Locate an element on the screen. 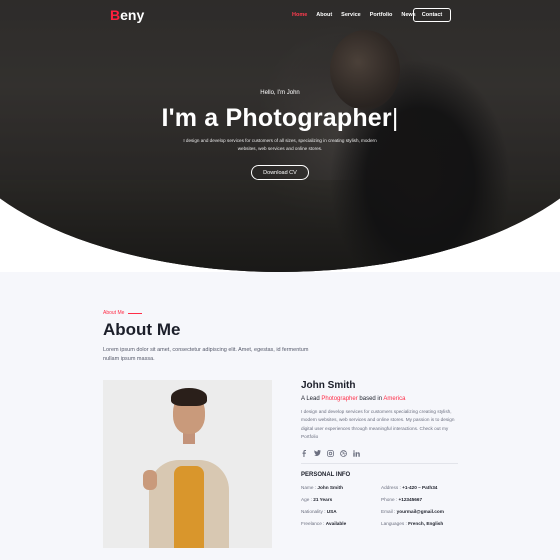 The width and height of the screenshot is (560, 560). nav-link-portfolio: Portfolio is located at coordinates (381, 15).